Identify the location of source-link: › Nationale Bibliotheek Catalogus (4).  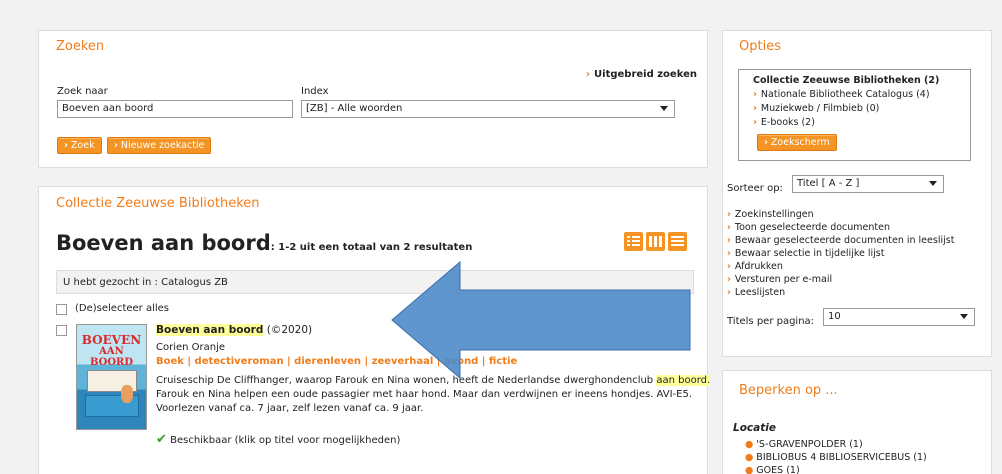
(841, 94).